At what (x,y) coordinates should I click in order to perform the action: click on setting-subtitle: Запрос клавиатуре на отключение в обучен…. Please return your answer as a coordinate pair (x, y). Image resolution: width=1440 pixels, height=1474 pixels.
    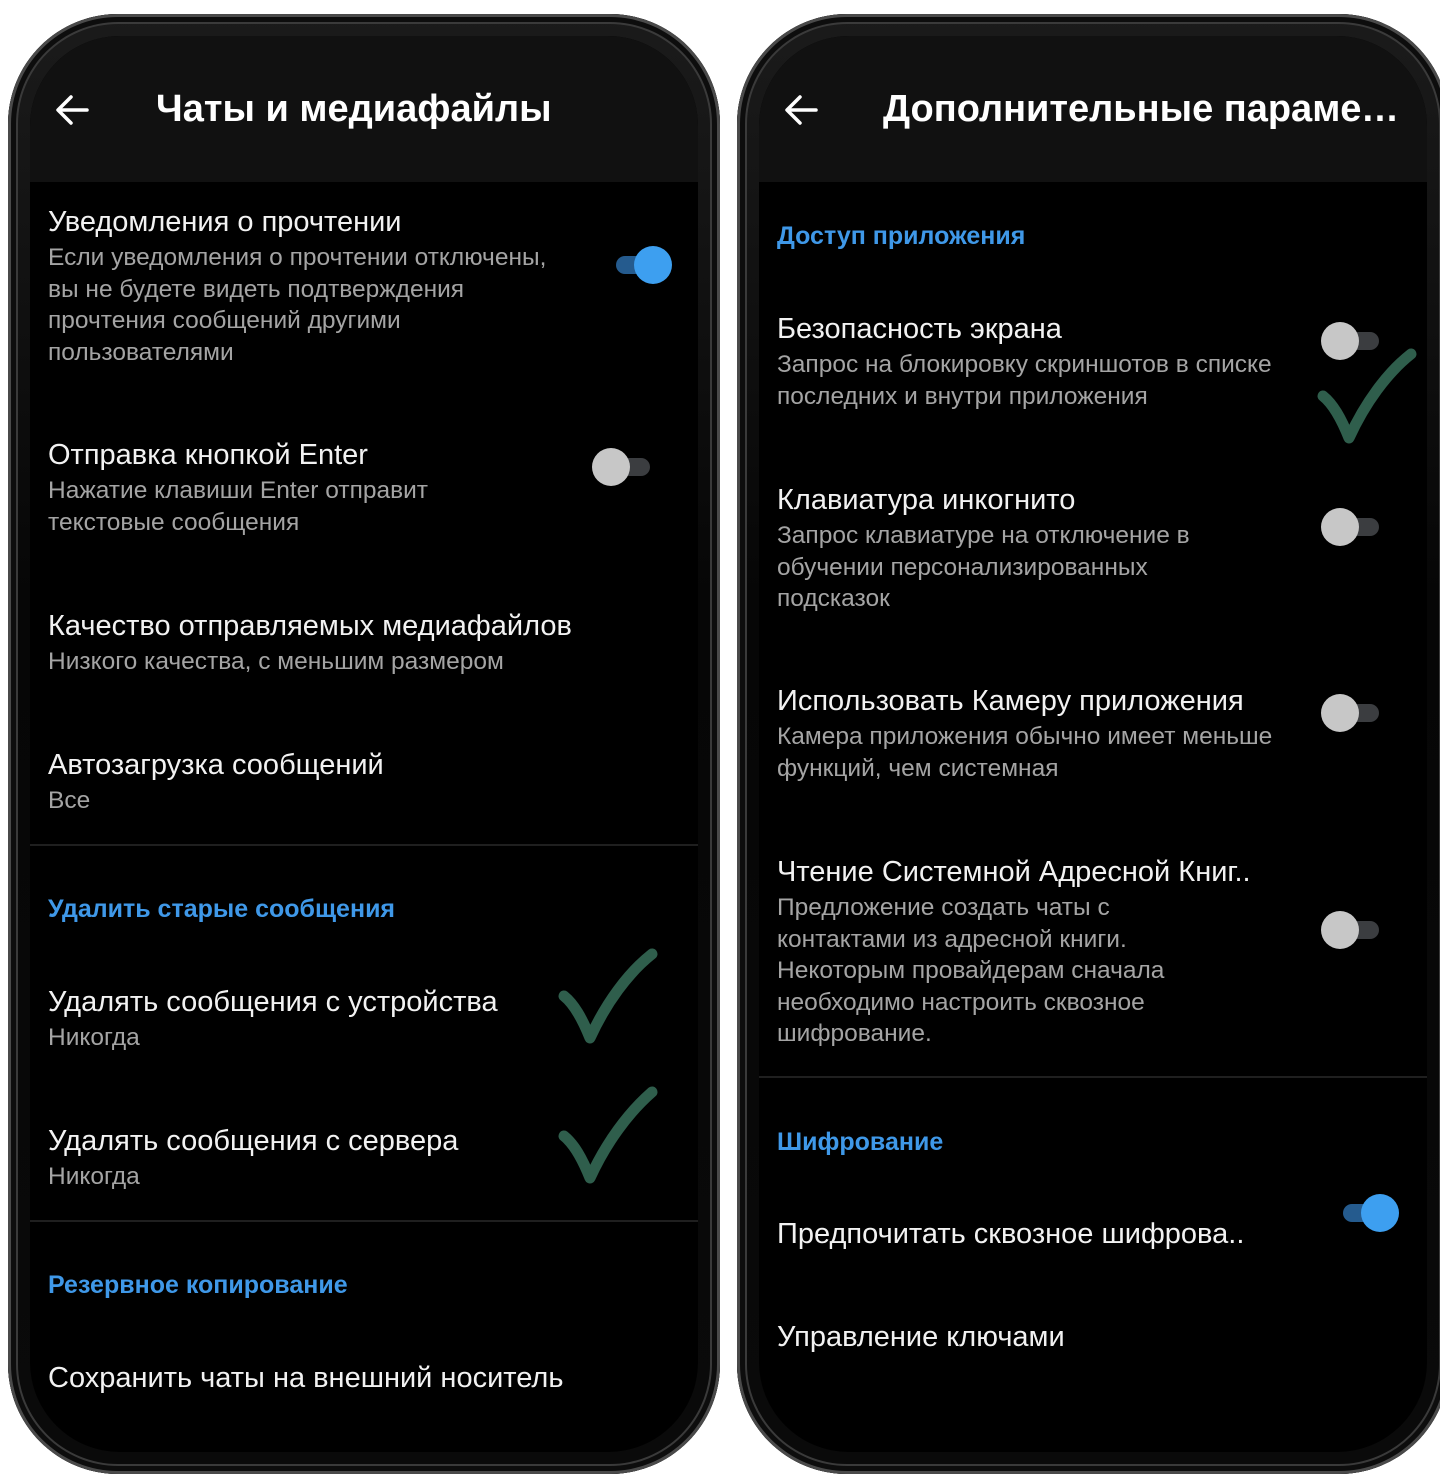
    Looking at the image, I should click on (983, 567).